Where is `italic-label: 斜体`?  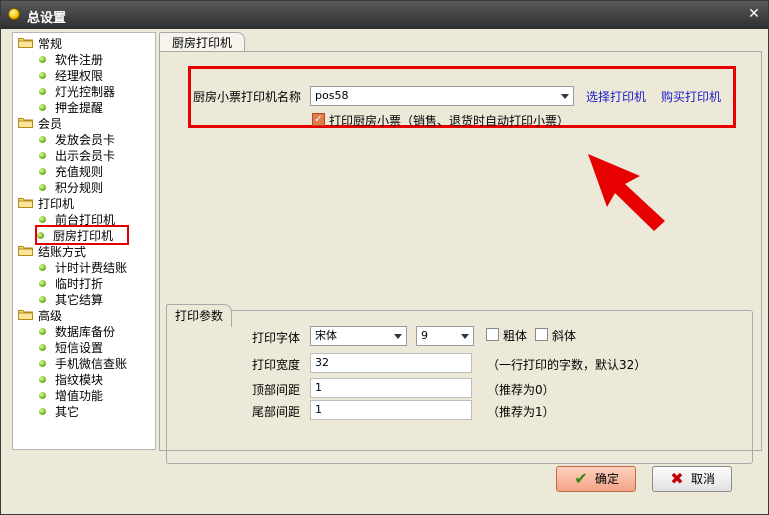
italic-label: 斜体 is located at coordinates (564, 336).